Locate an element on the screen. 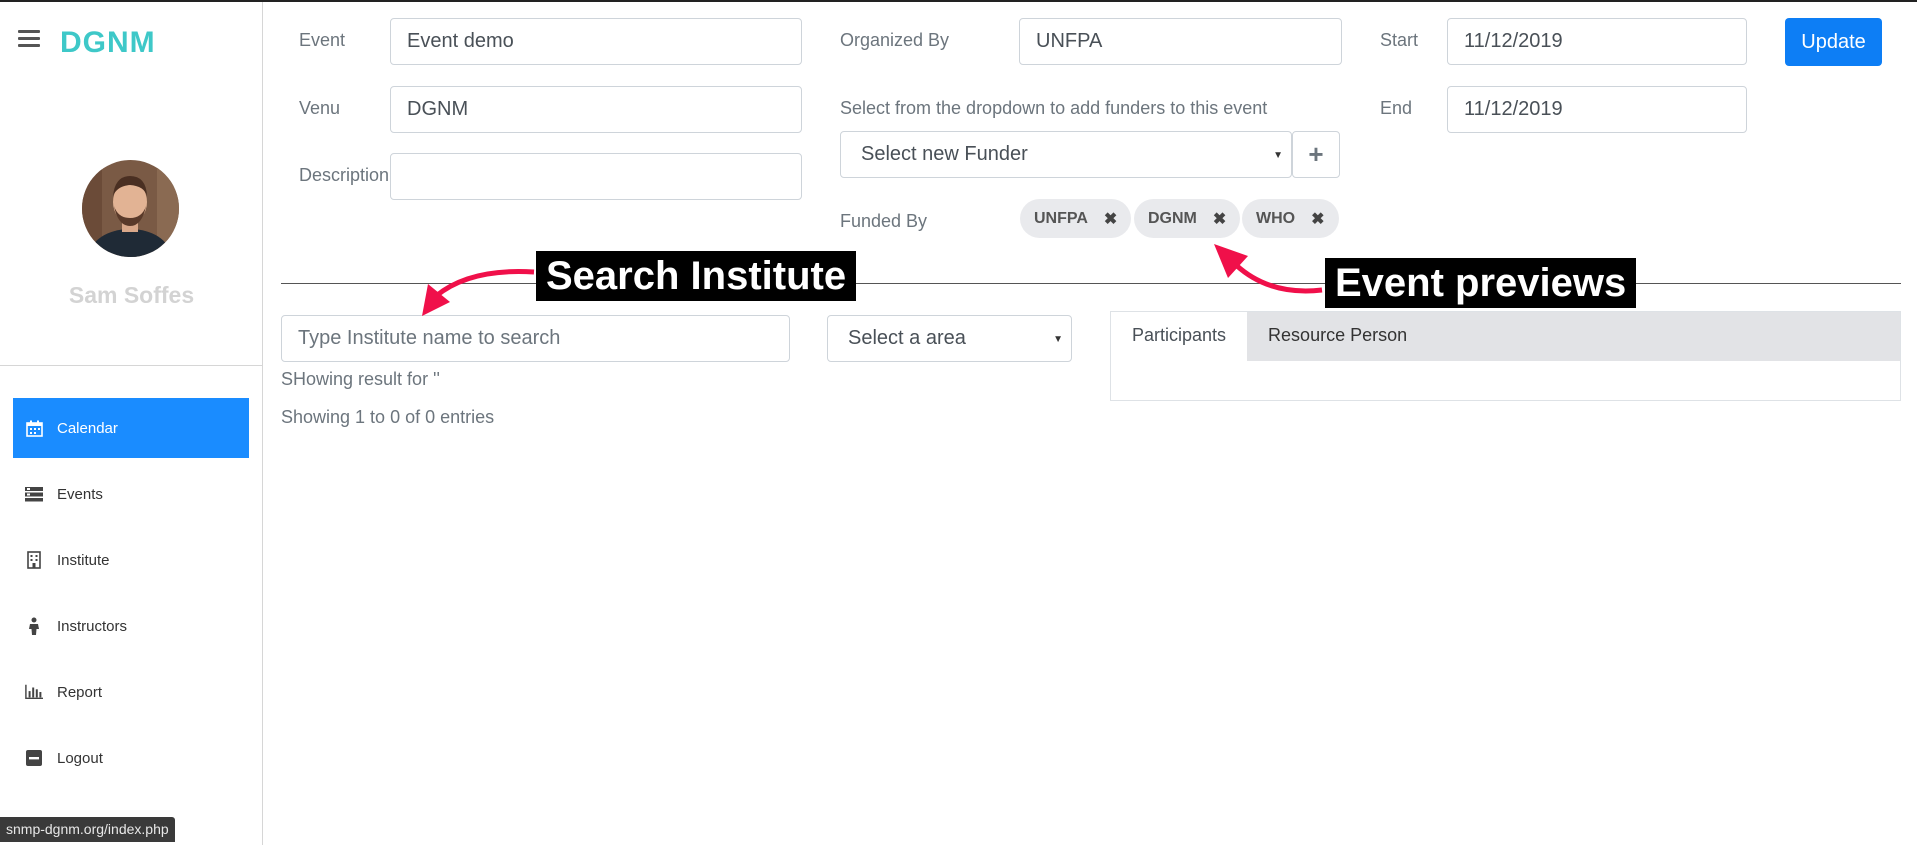 The image size is (1917, 845). annotation-arrow-events is located at coordinates (1268, 269).